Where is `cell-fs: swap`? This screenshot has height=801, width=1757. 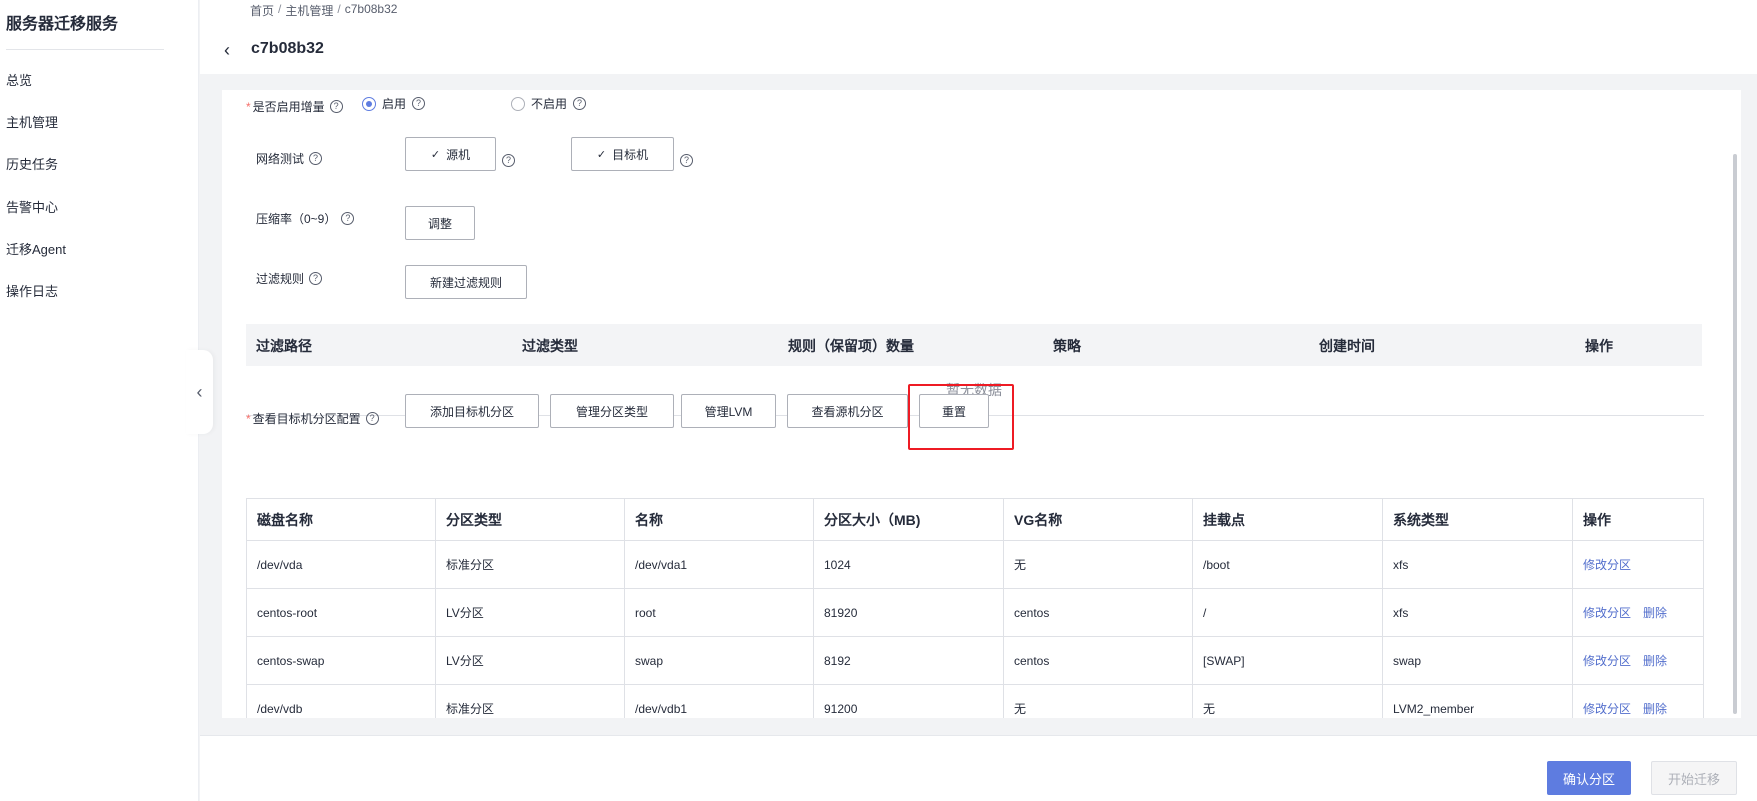 cell-fs: swap is located at coordinates (1477, 660).